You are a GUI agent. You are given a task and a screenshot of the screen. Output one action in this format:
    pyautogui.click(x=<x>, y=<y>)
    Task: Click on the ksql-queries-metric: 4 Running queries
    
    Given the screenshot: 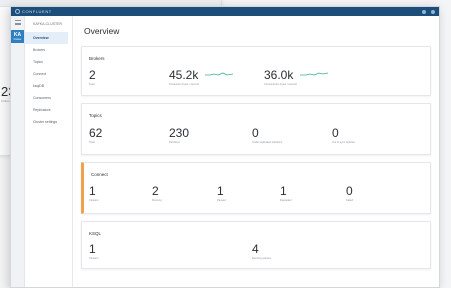 What is the action you would take?
    pyautogui.click(x=261, y=251)
    